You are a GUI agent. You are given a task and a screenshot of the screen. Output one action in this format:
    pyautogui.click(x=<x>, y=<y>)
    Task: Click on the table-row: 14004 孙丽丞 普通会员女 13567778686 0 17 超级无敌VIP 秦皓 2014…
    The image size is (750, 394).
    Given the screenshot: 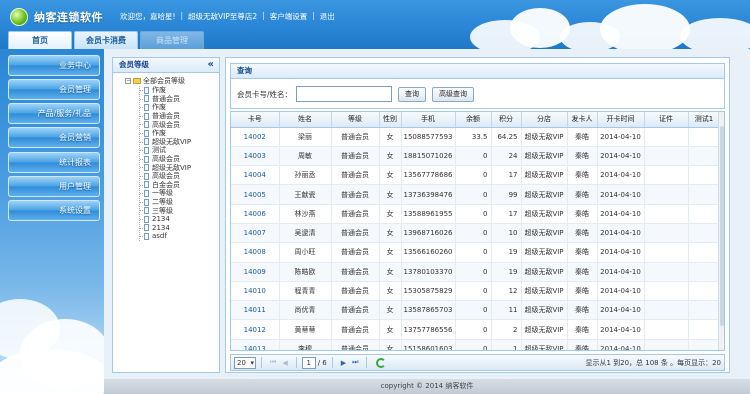 What is the action you would take?
    pyautogui.click(x=476, y=175)
    